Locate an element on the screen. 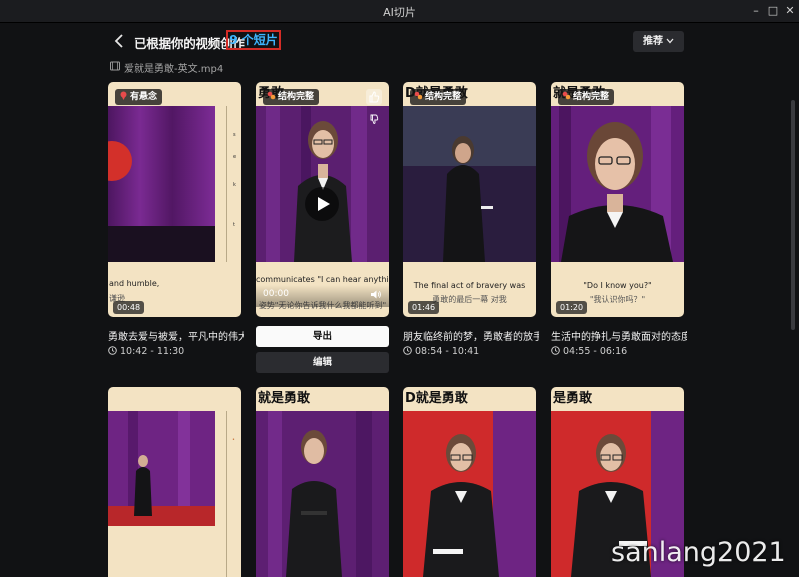 The width and height of the screenshot is (799, 577). clip-card-5: • is located at coordinates (174, 482).